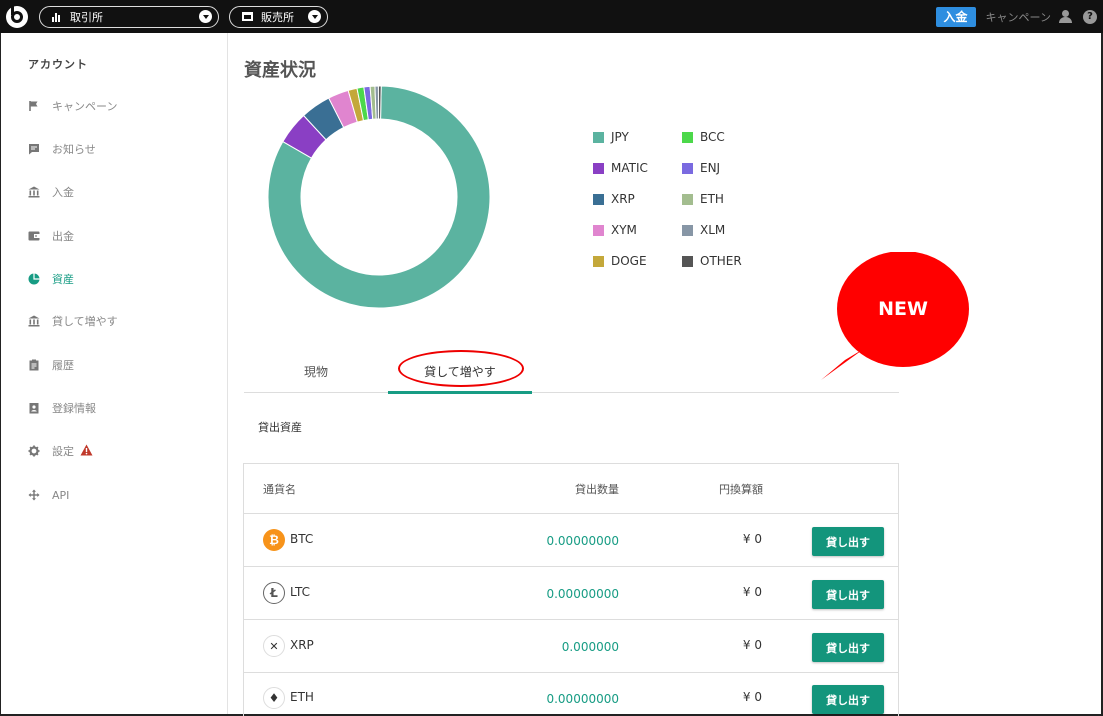 The height and width of the screenshot is (716, 1103). Describe the element at coordinates (624, 230) in the screenshot. I see `legend-label: XYM` at that location.